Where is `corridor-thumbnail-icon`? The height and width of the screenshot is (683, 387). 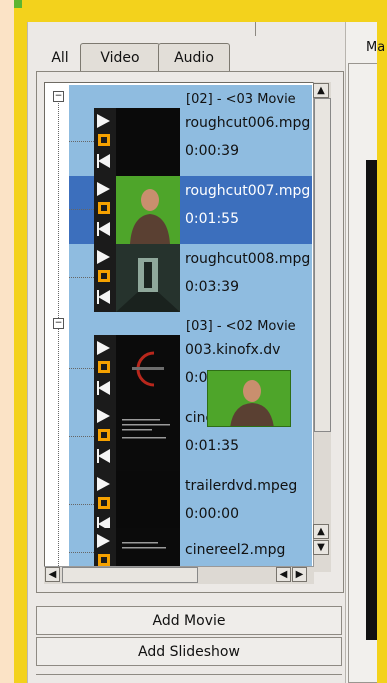 corridor-thumbnail-icon is located at coordinates (148, 278).